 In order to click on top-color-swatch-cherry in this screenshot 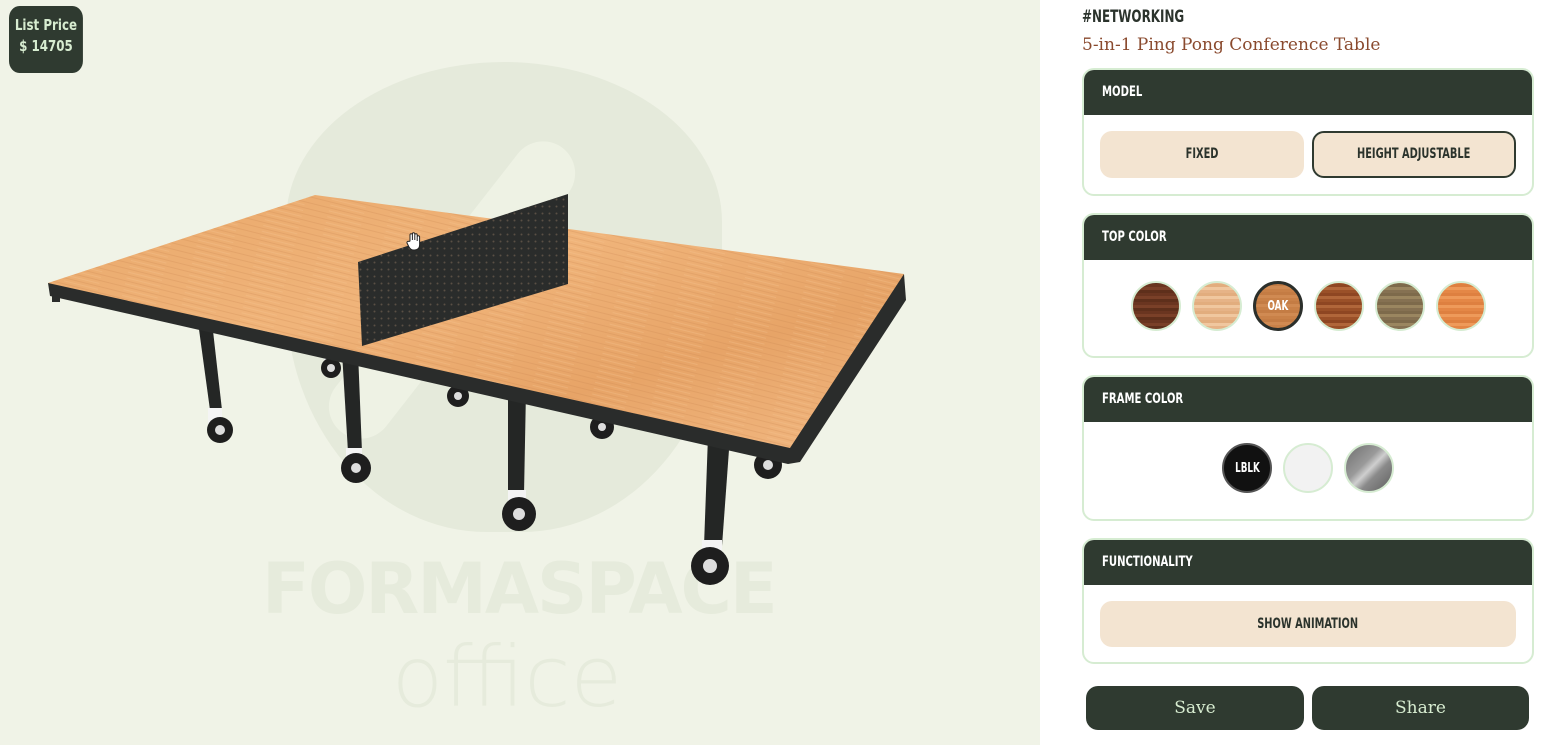, I will do `click(1338, 306)`.